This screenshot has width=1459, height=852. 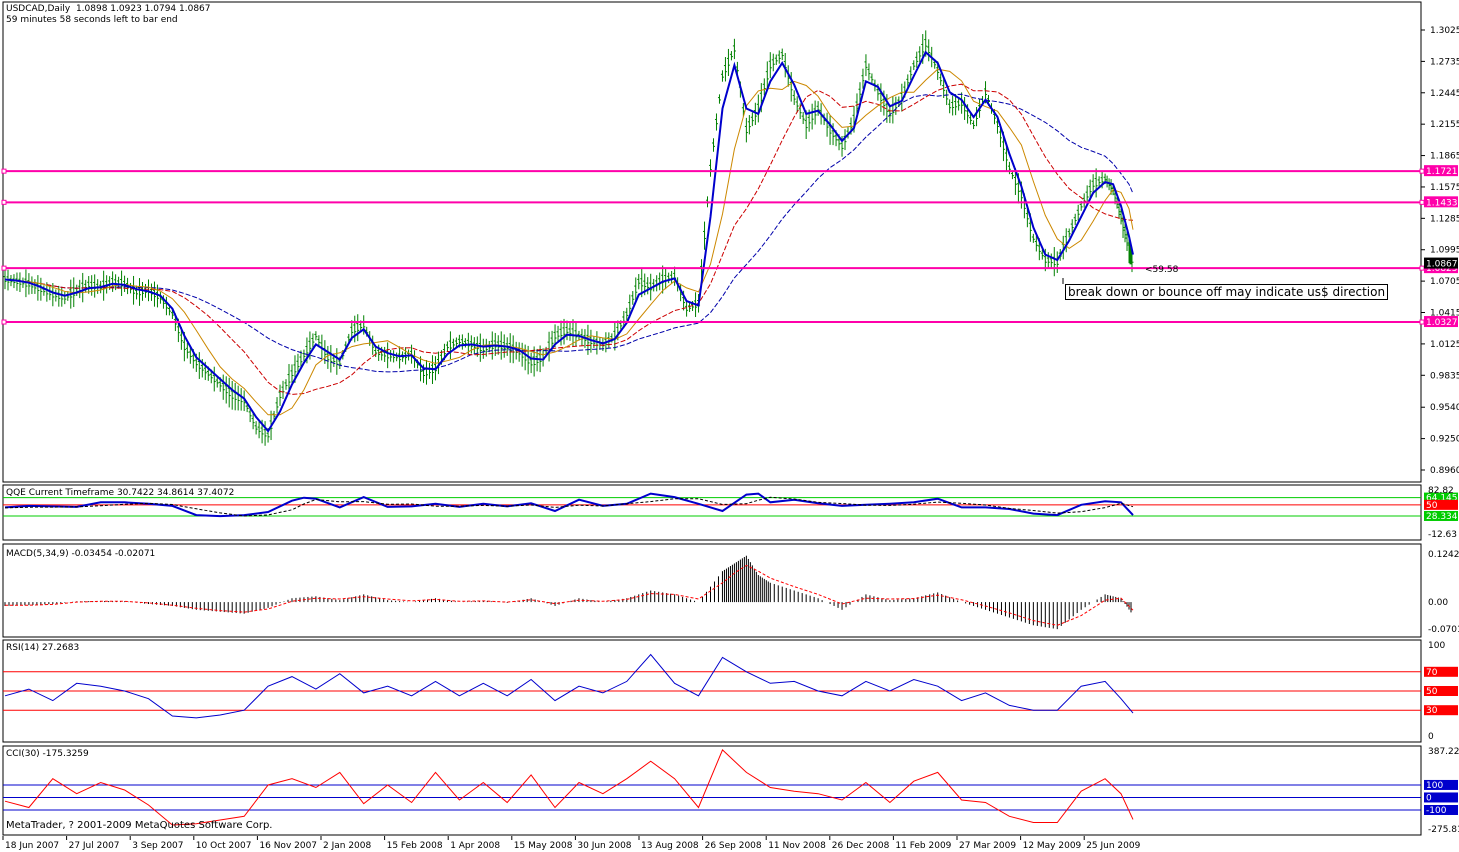 I want to click on price-tick-label: 0.9250, so click(x=1444, y=440).